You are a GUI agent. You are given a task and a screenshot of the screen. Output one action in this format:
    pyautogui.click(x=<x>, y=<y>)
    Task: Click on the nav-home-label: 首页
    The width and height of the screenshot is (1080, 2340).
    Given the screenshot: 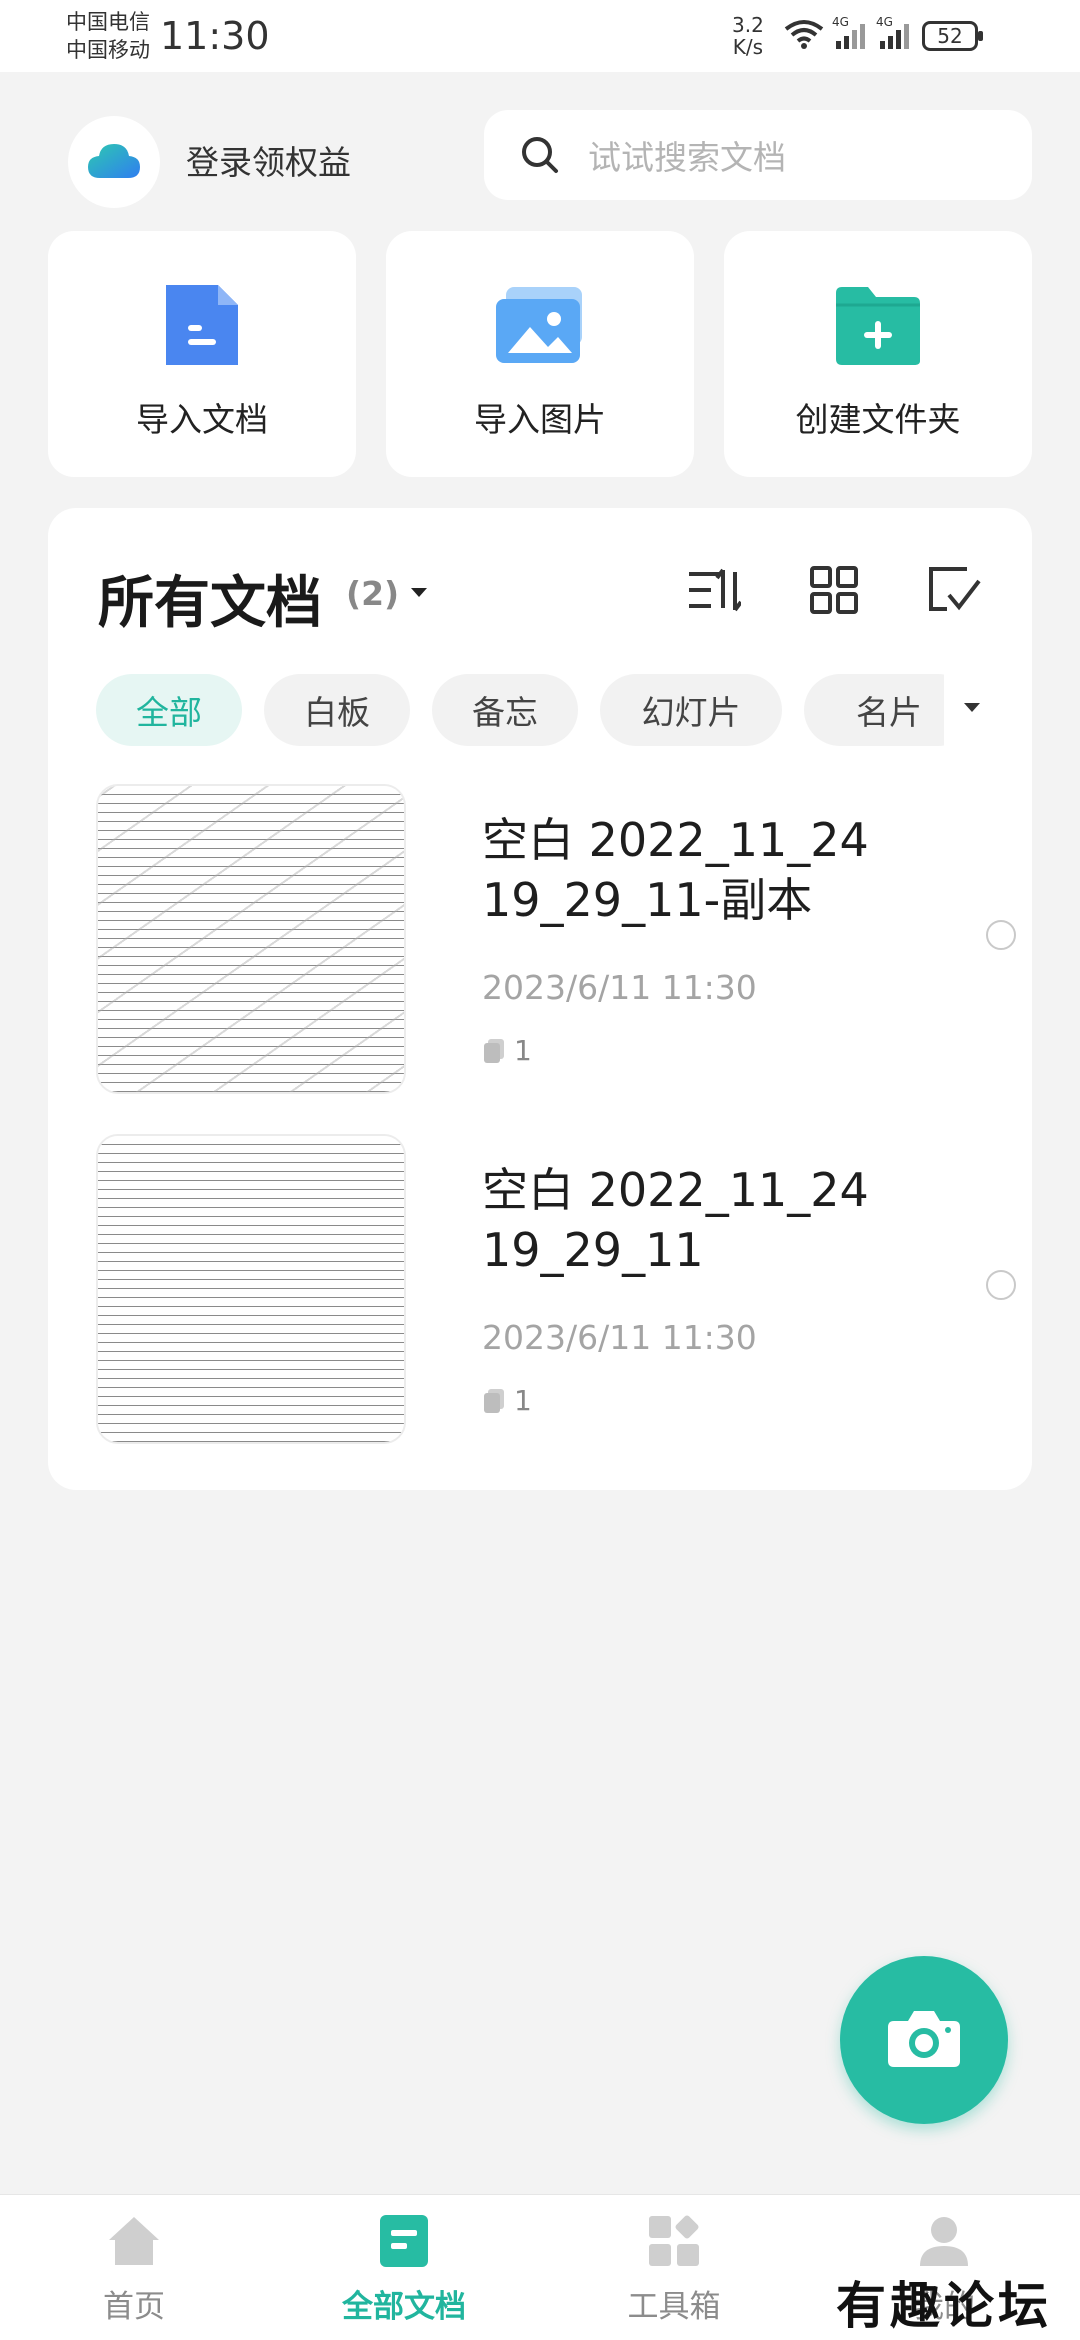 What is the action you would take?
    pyautogui.click(x=134, y=2307)
    